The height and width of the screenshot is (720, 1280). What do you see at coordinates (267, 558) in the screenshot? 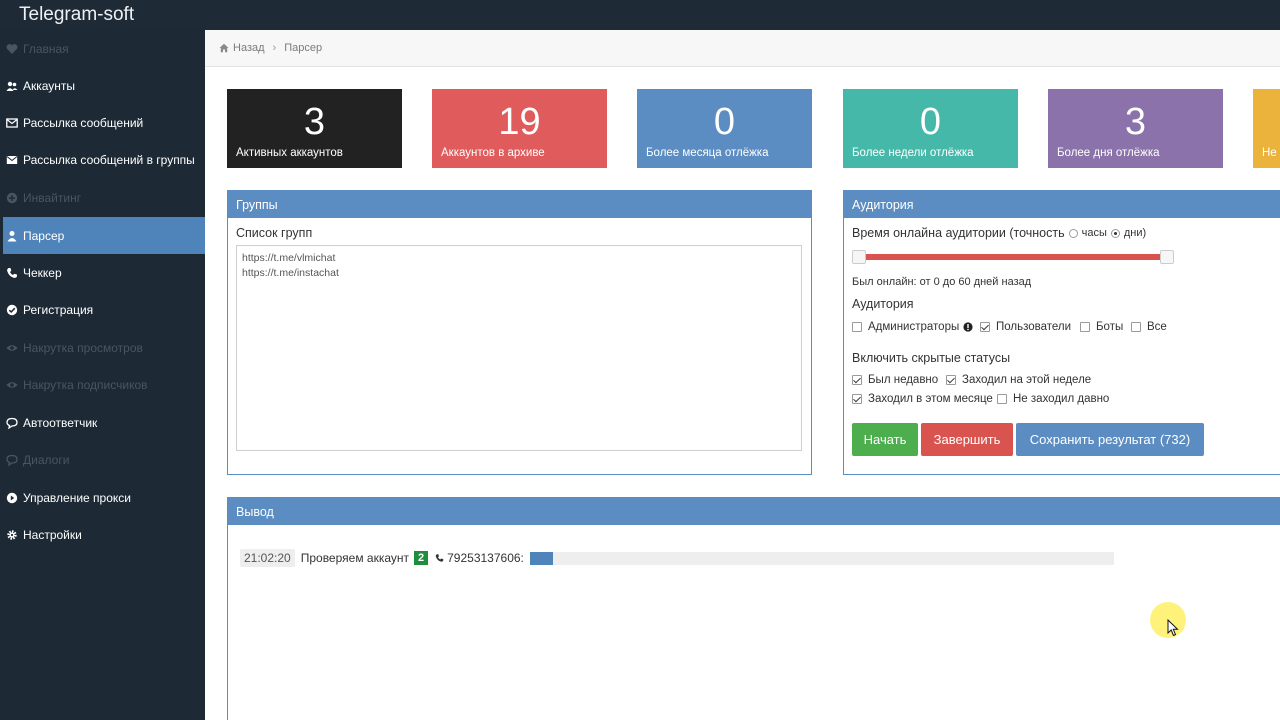
I see `log-timestamp: 21:02:20` at bounding box center [267, 558].